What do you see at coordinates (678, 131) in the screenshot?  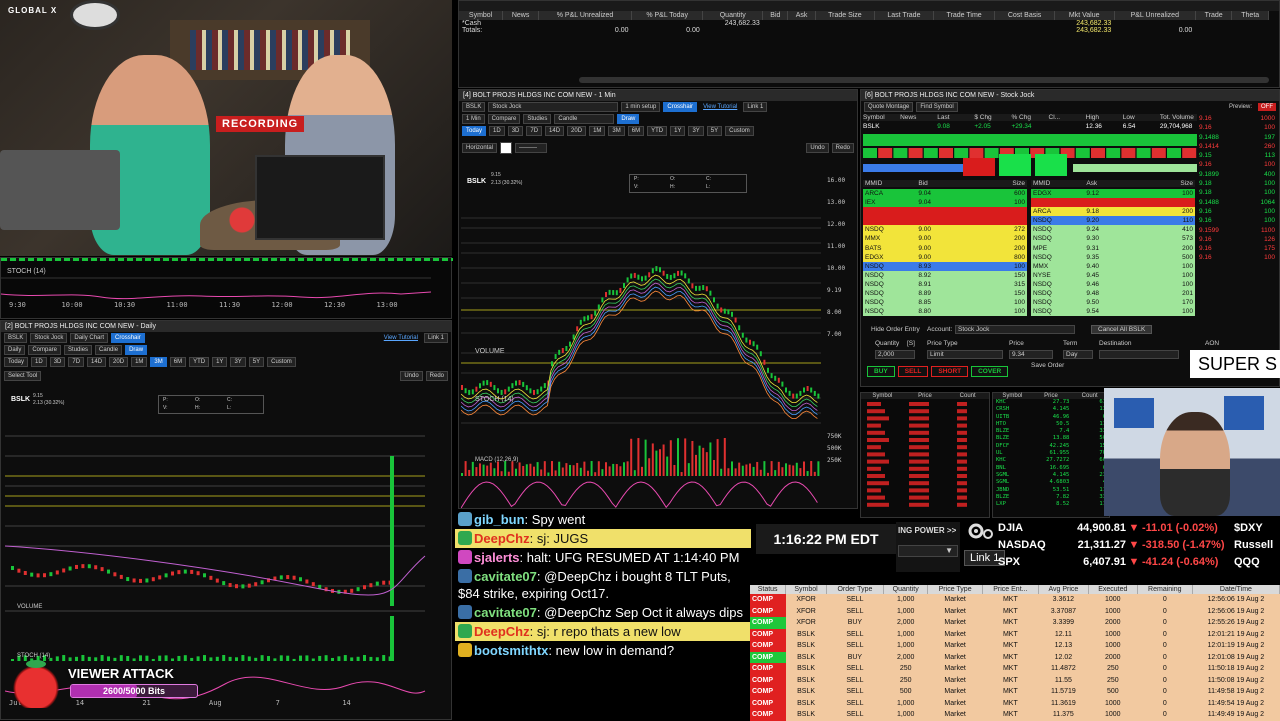 I see `intraday-range-1y: 1Y` at bounding box center [678, 131].